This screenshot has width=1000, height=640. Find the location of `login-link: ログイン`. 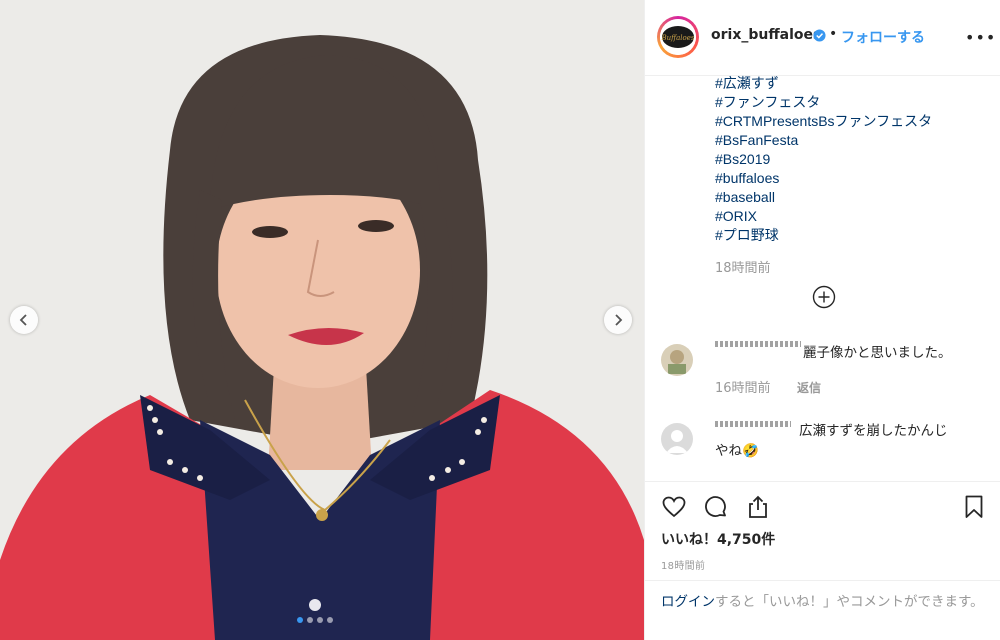

login-link: ログイン is located at coordinates (688, 602).